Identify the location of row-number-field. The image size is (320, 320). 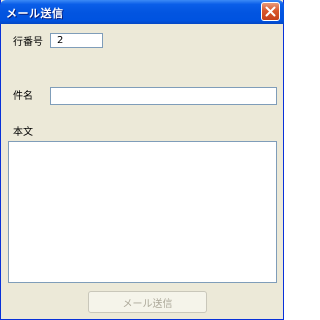
(76, 40).